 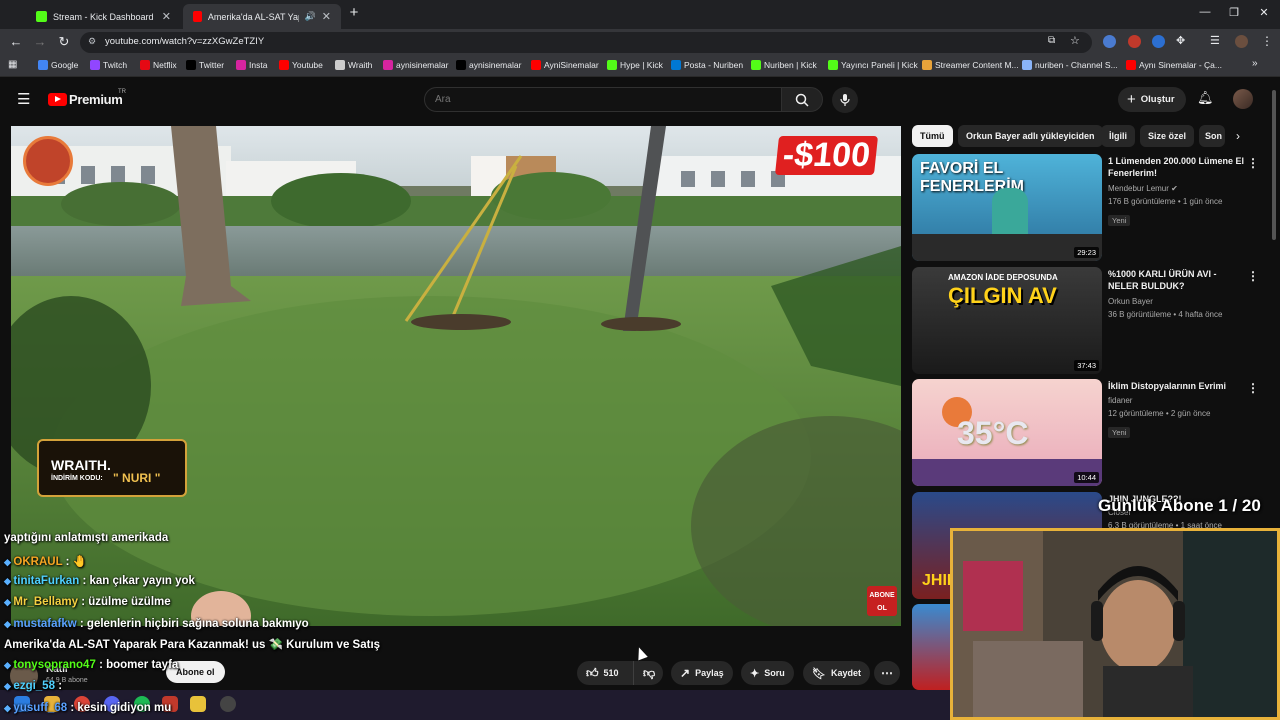 What do you see at coordinates (1241, 41) in the screenshot?
I see `profile-avatar` at bounding box center [1241, 41].